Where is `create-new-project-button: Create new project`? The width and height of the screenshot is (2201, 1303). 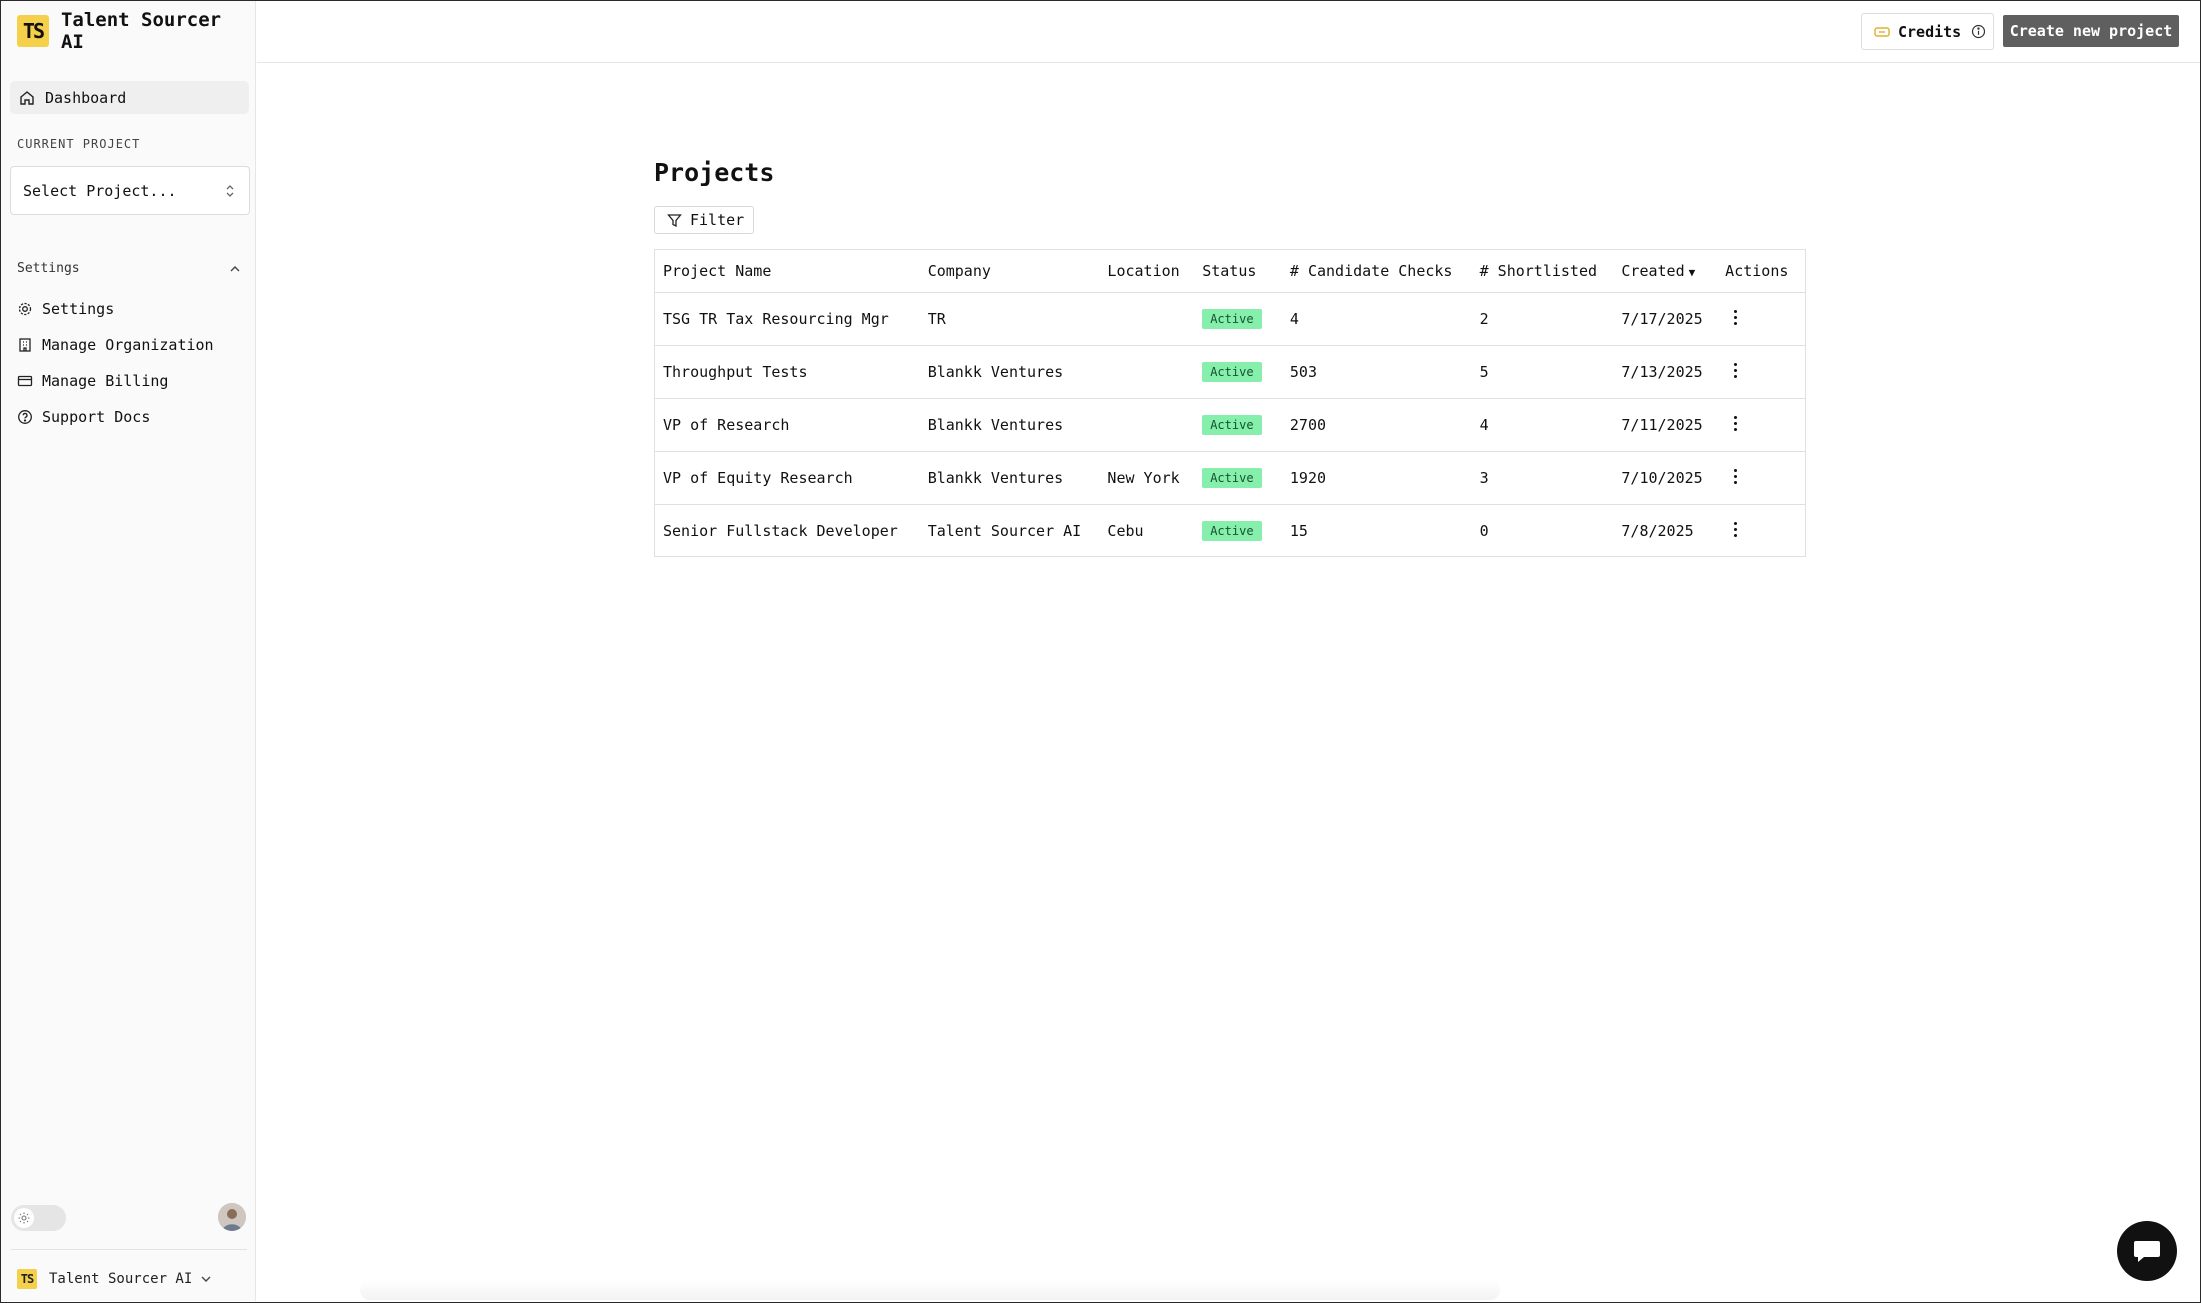
create-new-project-button: Create new project is located at coordinates (2091, 31).